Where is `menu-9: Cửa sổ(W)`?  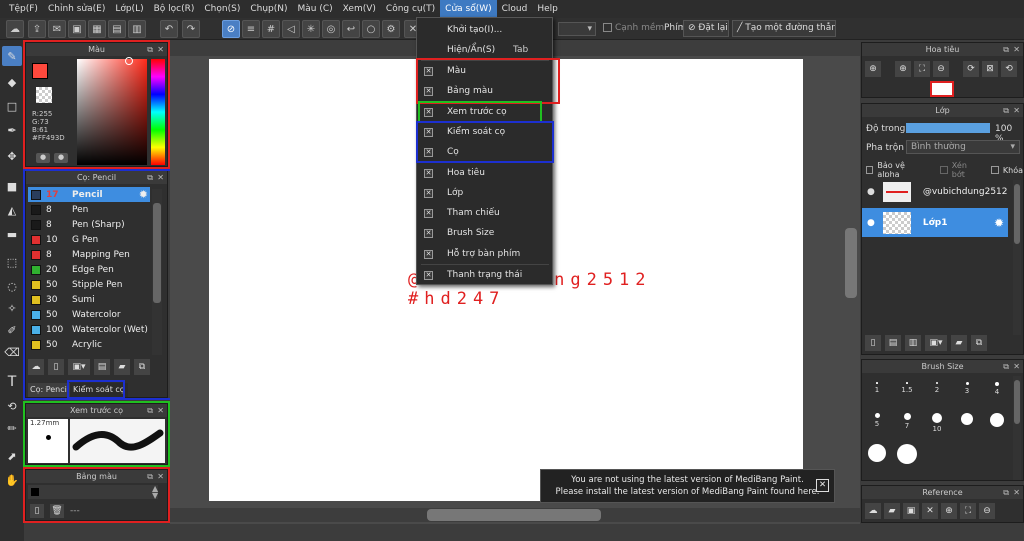 menu-9: Cửa sổ(W) is located at coordinates (468, 9).